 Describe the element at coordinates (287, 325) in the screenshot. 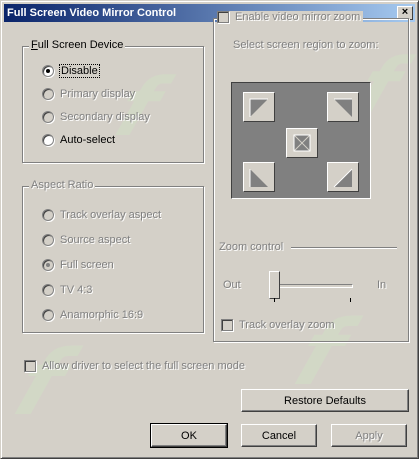

I see `checkbox-label: Track overlay zoom` at that location.